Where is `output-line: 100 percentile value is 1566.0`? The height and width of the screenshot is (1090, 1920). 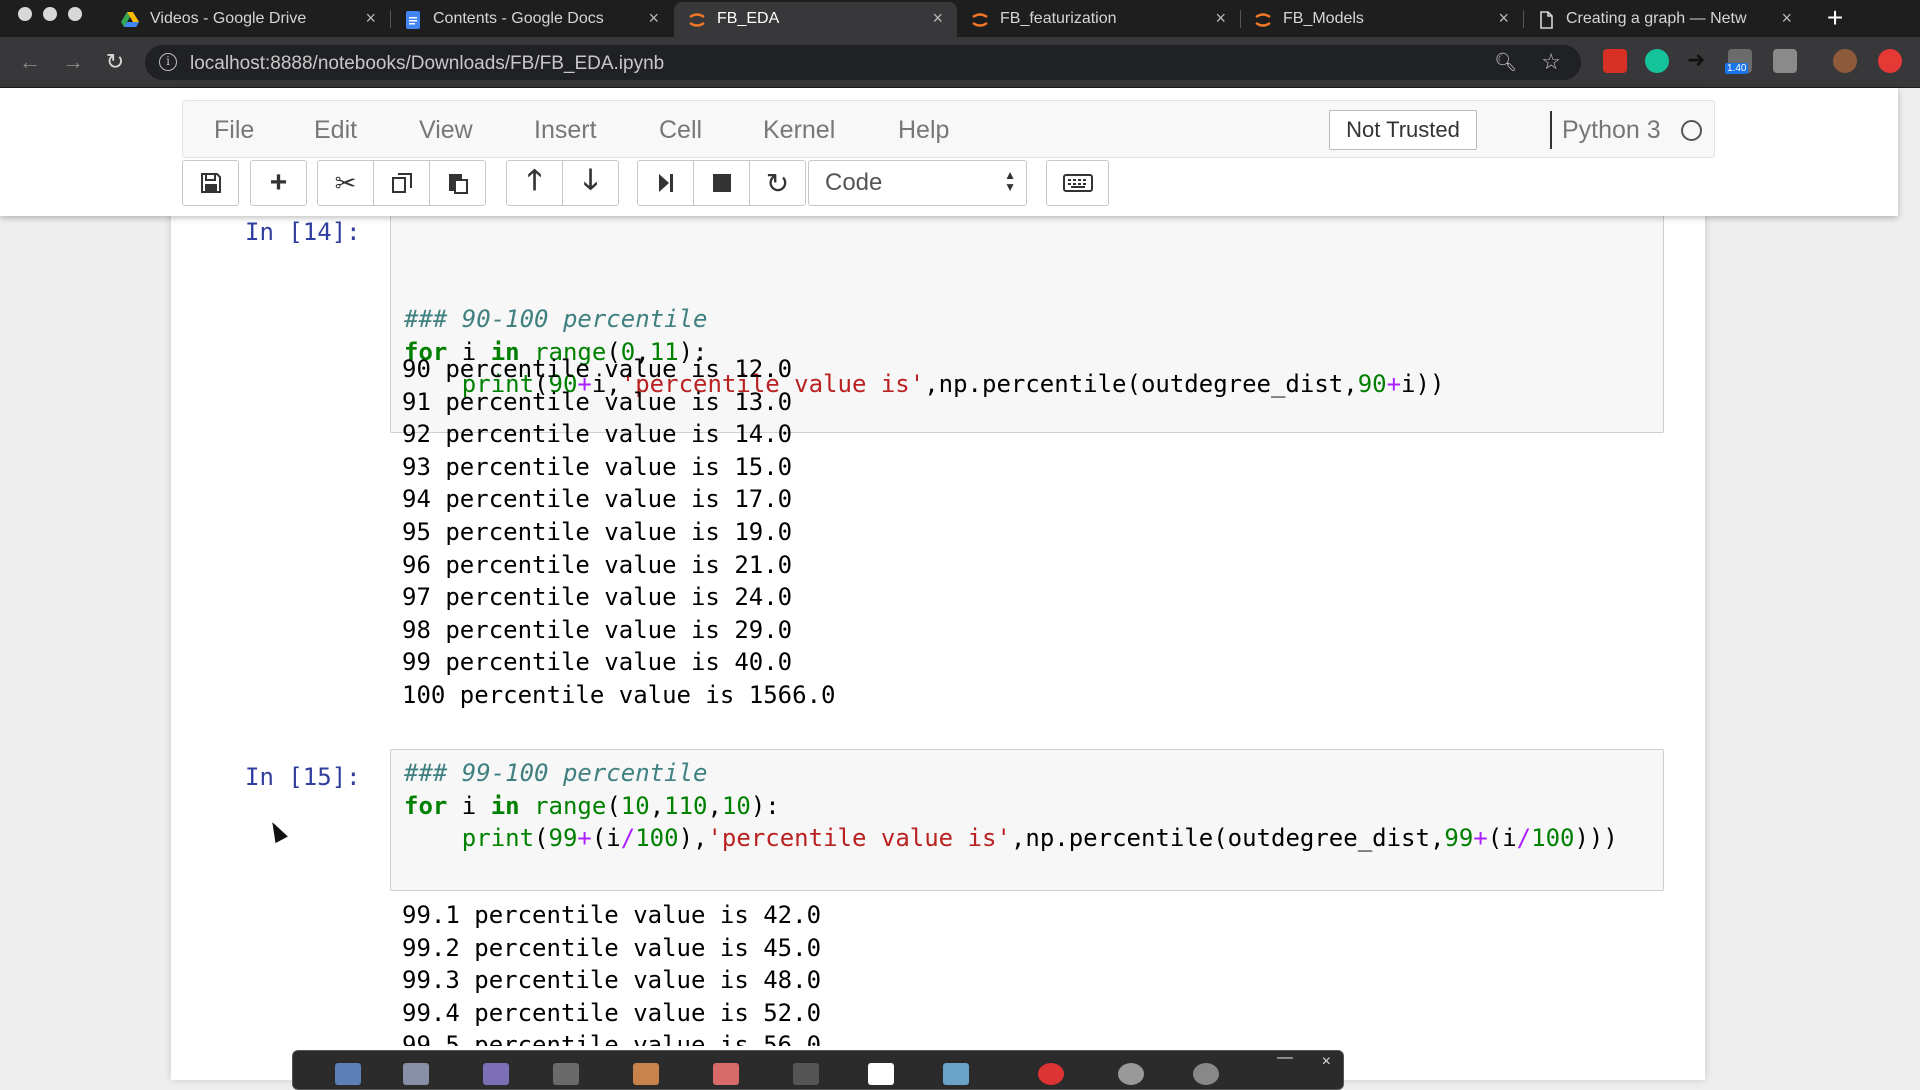 output-line: 100 percentile value is 1566.0 is located at coordinates (619, 694).